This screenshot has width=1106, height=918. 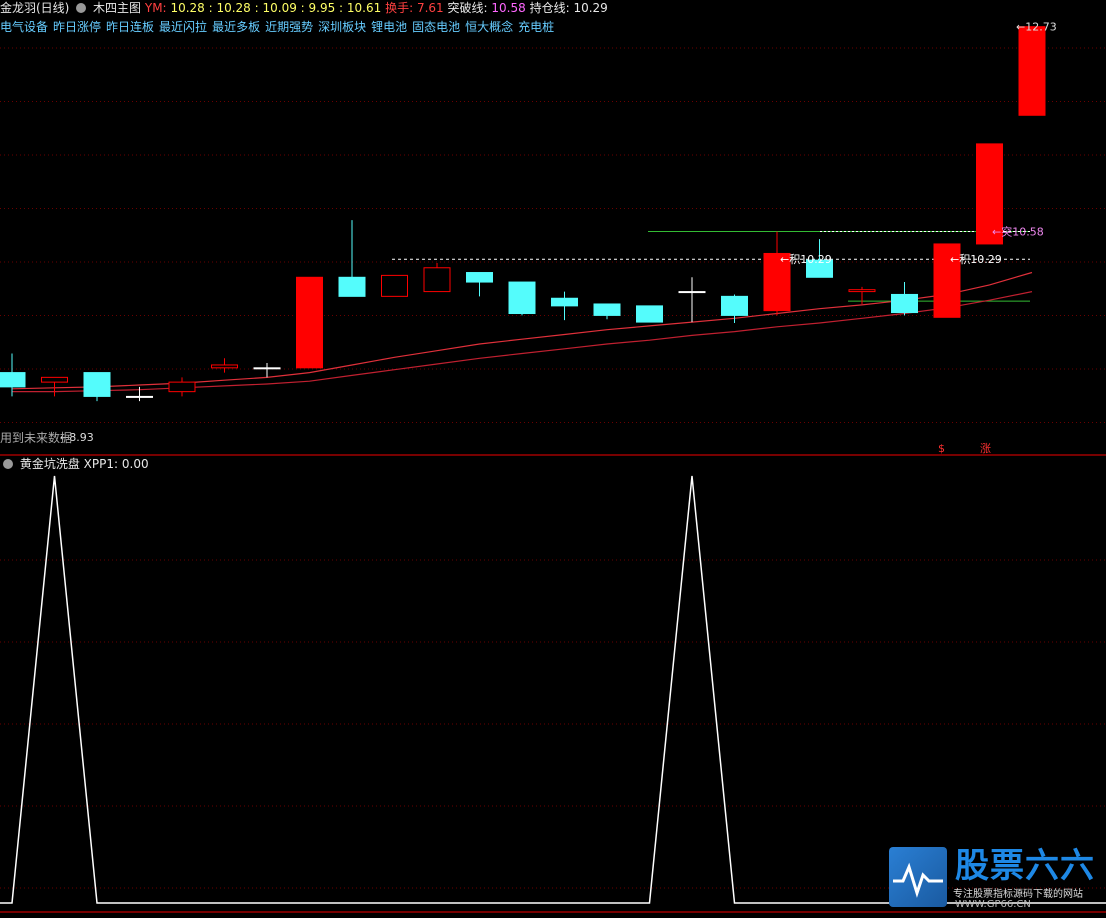 What do you see at coordinates (1018, 232) in the screenshot?
I see `breakout-line-label: ←突10.58` at bounding box center [1018, 232].